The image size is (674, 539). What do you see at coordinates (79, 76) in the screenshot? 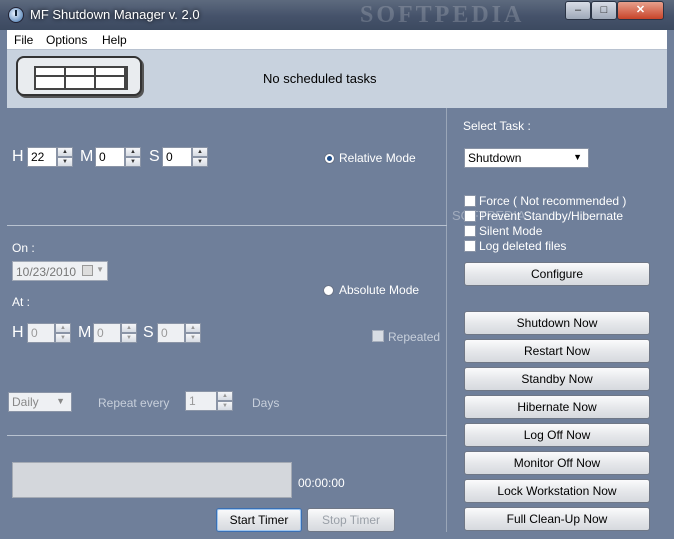
I see `app-logo` at bounding box center [79, 76].